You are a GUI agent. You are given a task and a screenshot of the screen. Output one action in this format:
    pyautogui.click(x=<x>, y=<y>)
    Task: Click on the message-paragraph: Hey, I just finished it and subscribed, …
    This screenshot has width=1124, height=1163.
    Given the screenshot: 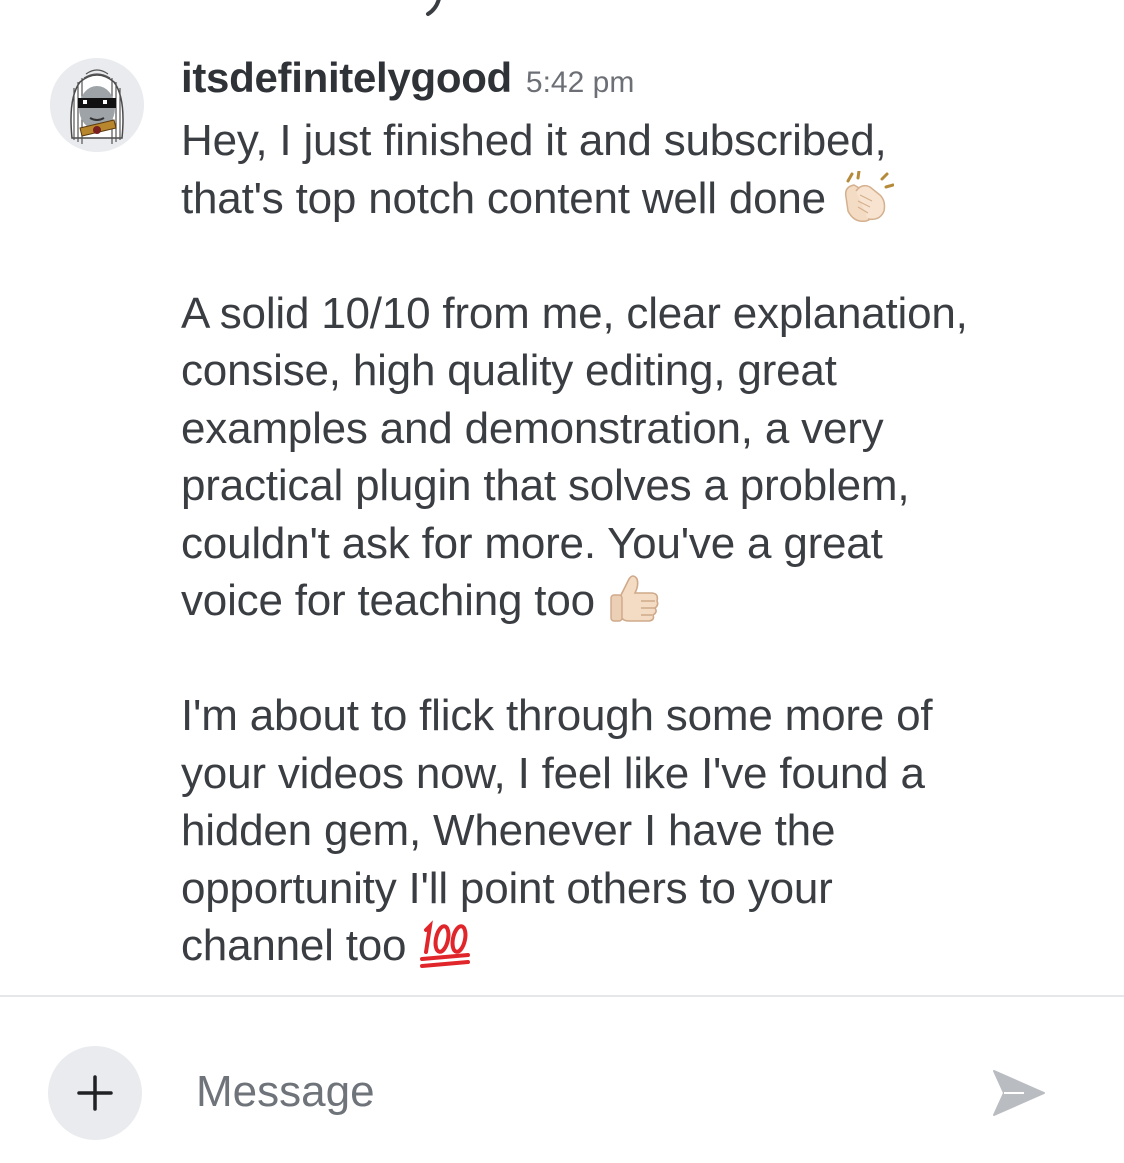 What is the action you would take?
    pyautogui.click(x=631, y=169)
    